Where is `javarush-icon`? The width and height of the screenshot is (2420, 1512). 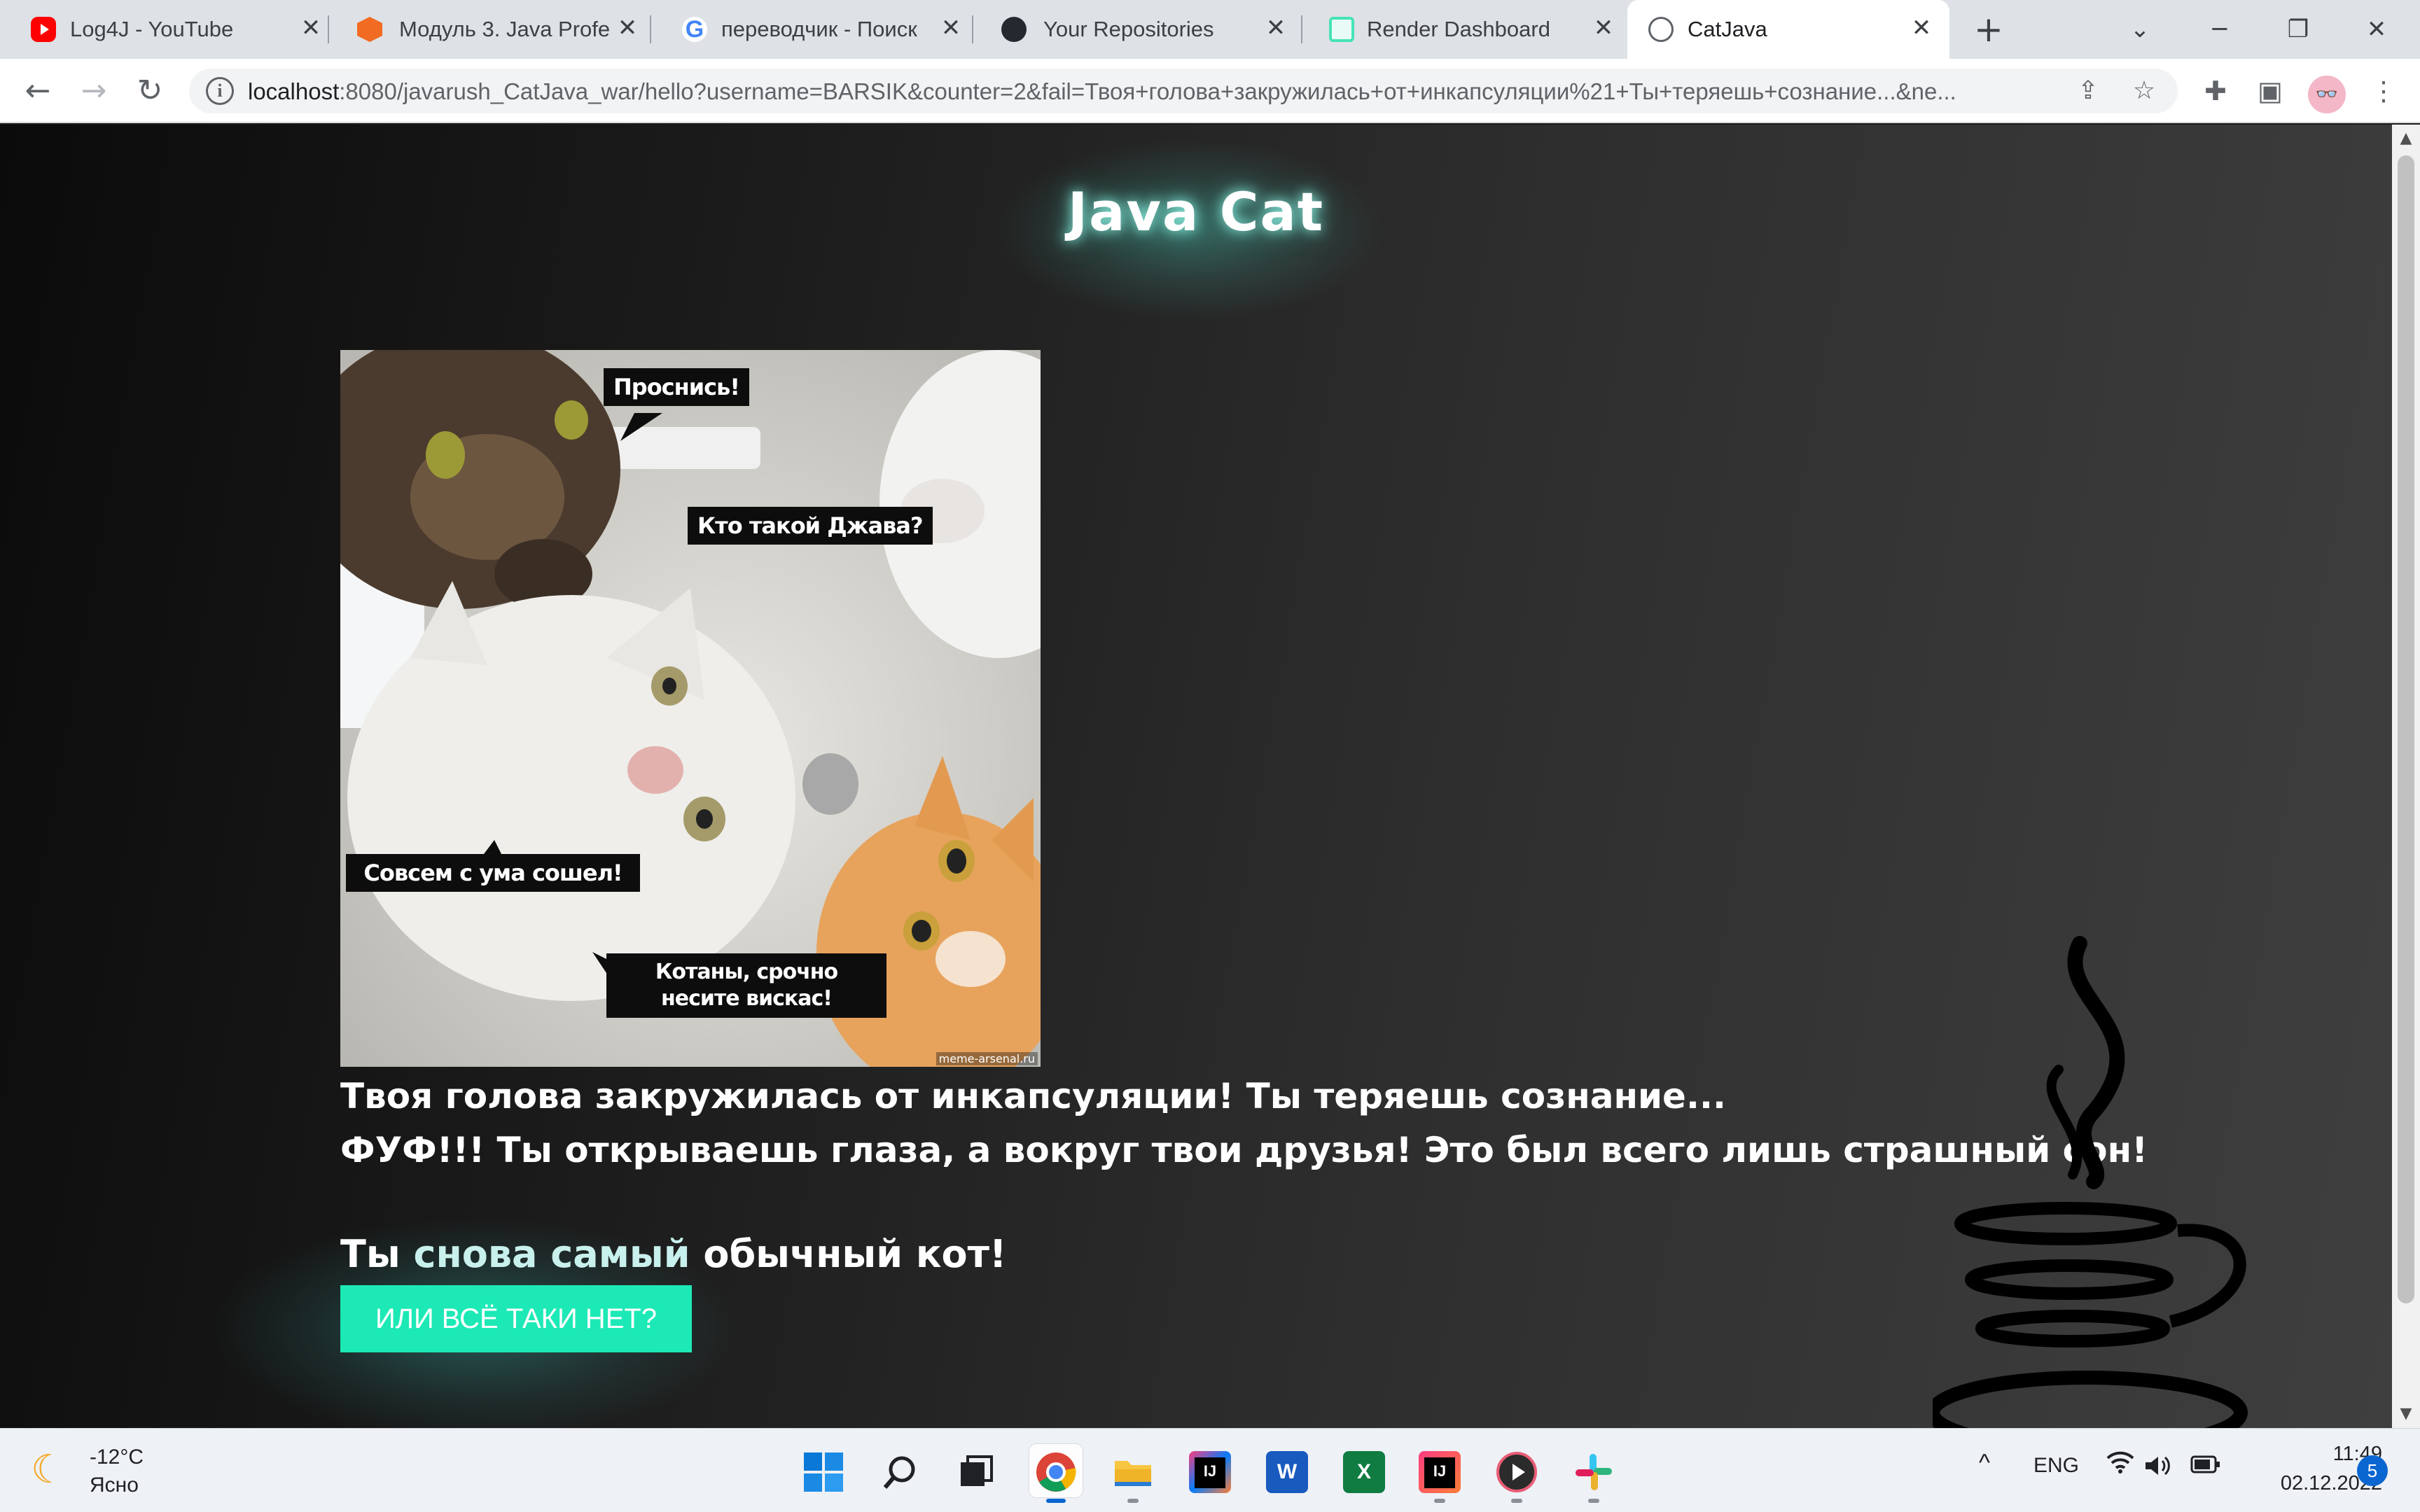 javarush-icon is located at coordinates (369, 29).